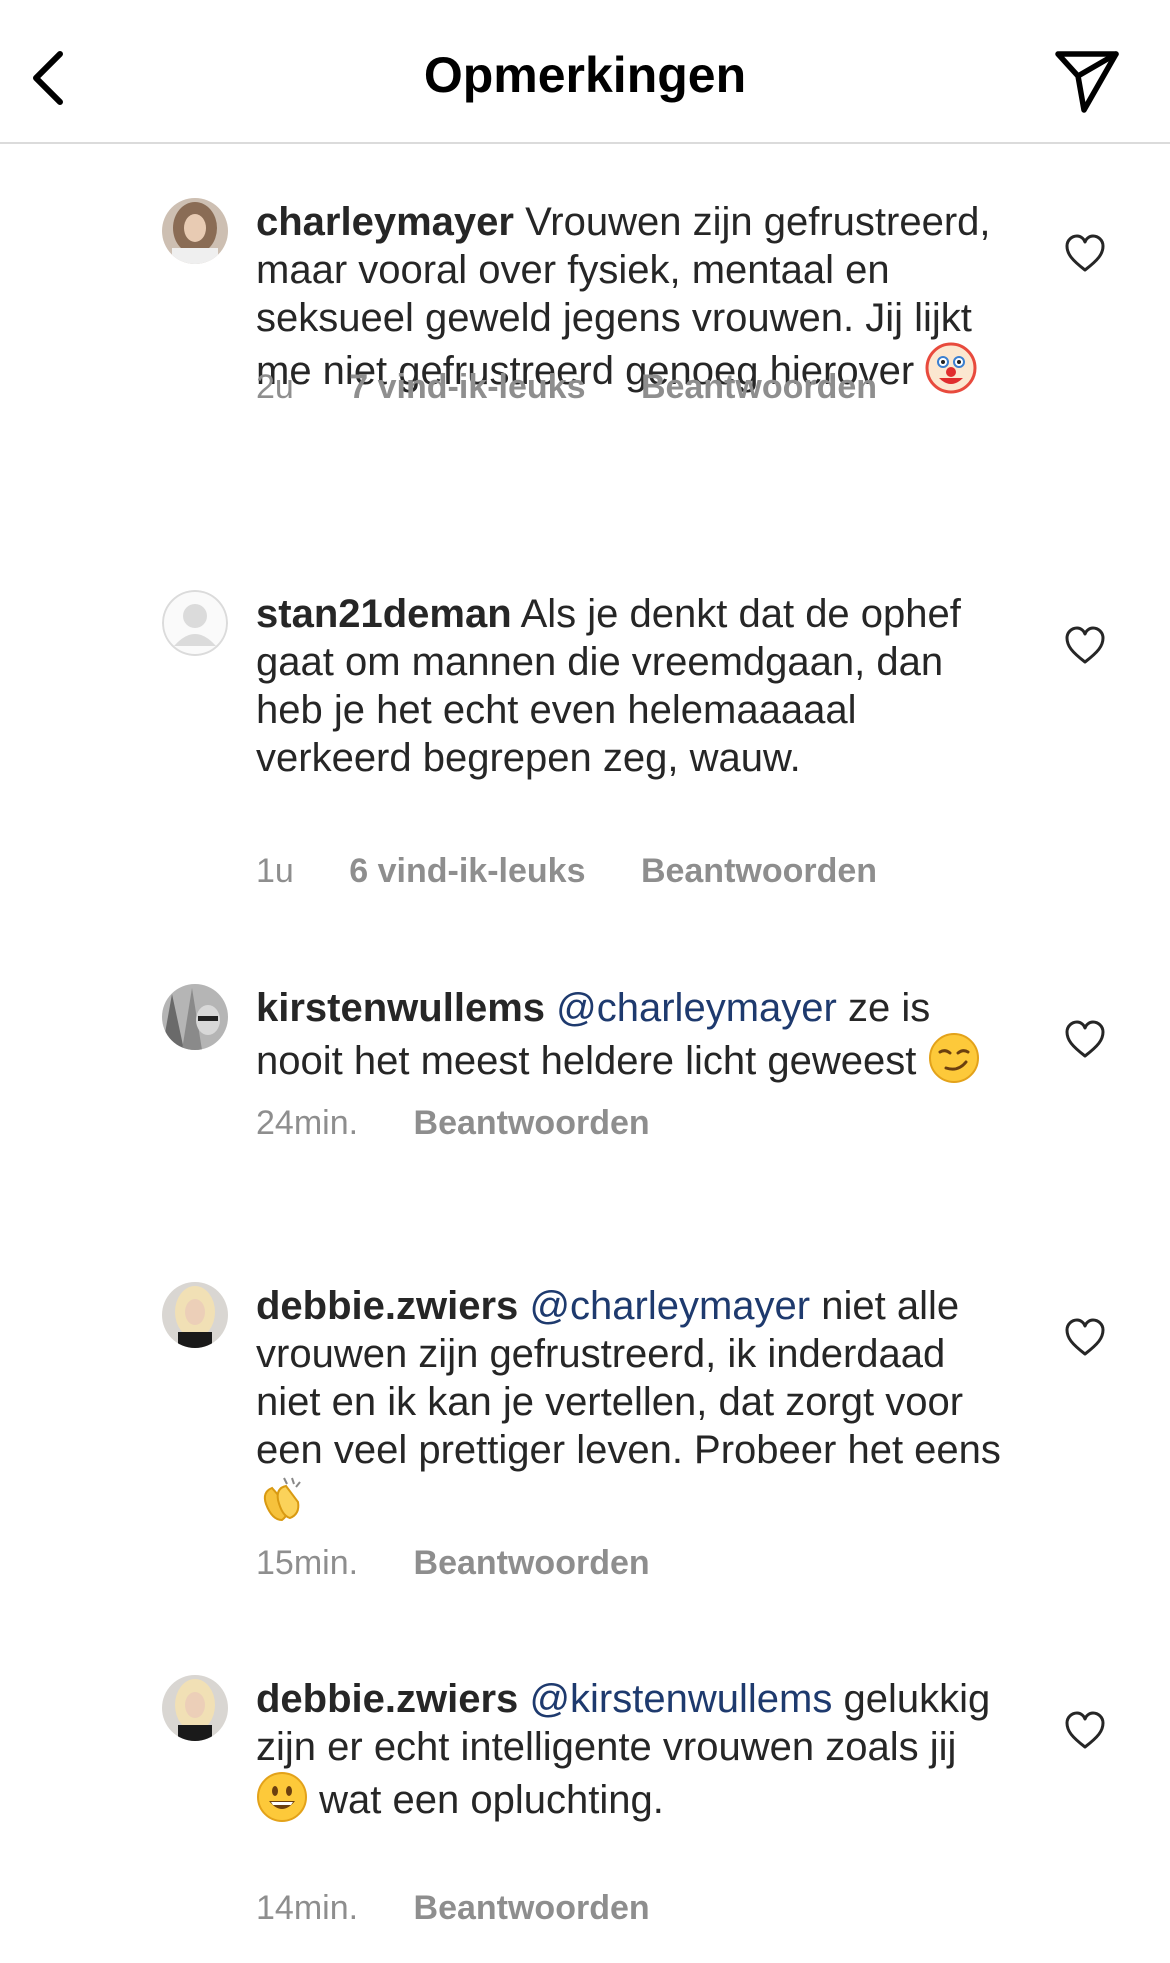 This screenshot has width=1170, height=1963. Describe the element at coordinates (1086, 80) in the screenshot. I see `send-icon` at that location.